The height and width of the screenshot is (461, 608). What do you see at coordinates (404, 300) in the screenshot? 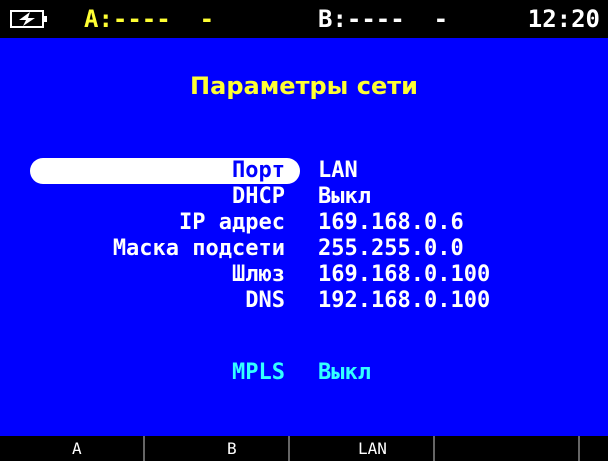
I see `field-value: 192.168.0.100` at bounding box center [404, 300].